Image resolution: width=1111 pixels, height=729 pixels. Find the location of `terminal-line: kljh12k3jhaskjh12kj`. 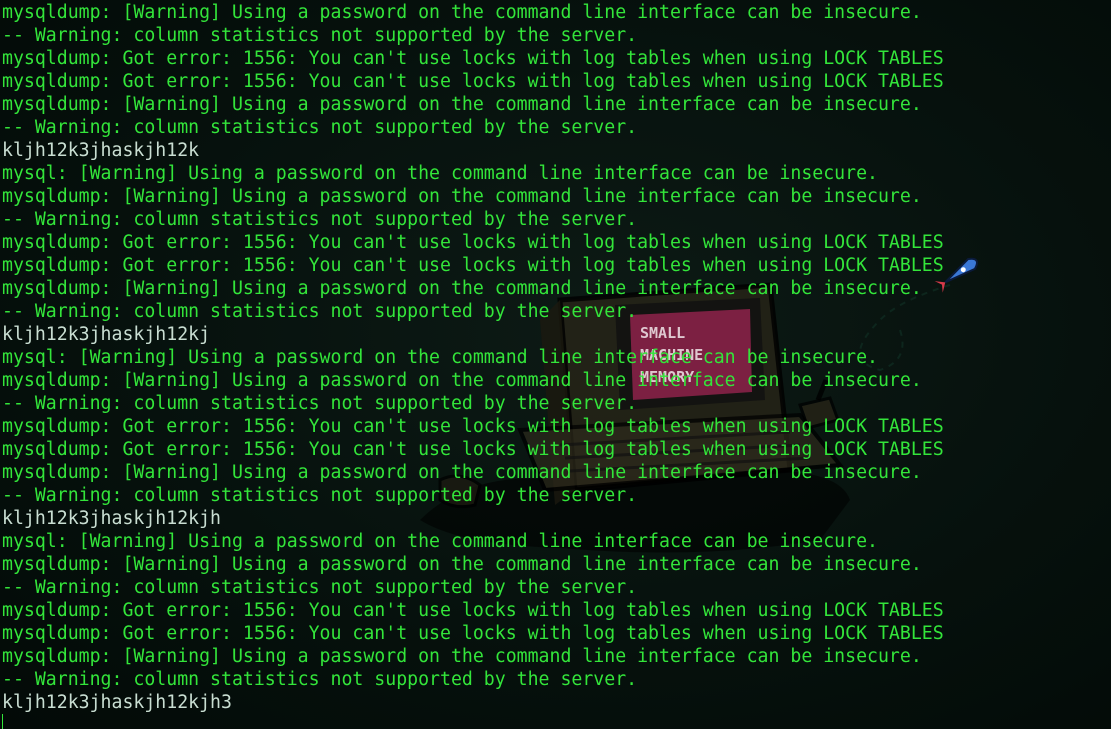

terminal-line: kljh12k3jhaskjh12kj is located at coordinates (106, 334).